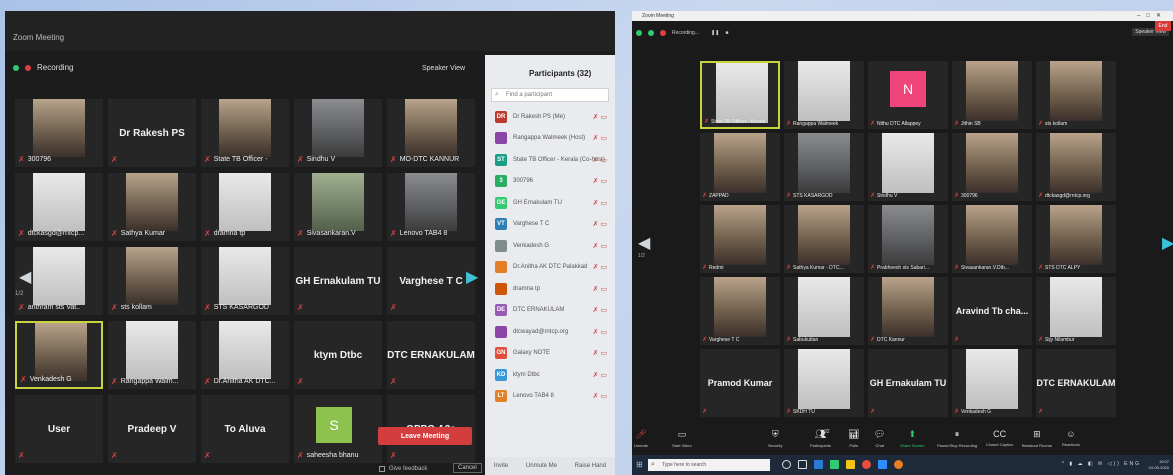  I want to click on participant-row: GE GH Ernakulam TU ✗ ▭, so click(550, 203).